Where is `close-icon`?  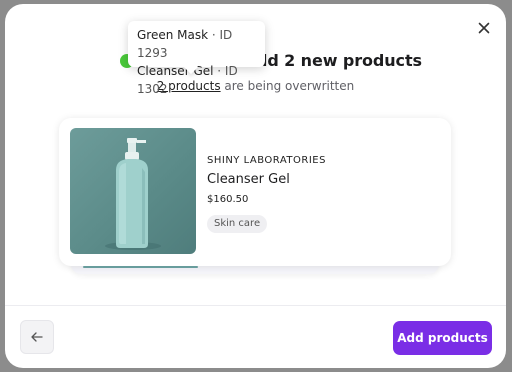
close-icon is located at coordinates (484, 28).